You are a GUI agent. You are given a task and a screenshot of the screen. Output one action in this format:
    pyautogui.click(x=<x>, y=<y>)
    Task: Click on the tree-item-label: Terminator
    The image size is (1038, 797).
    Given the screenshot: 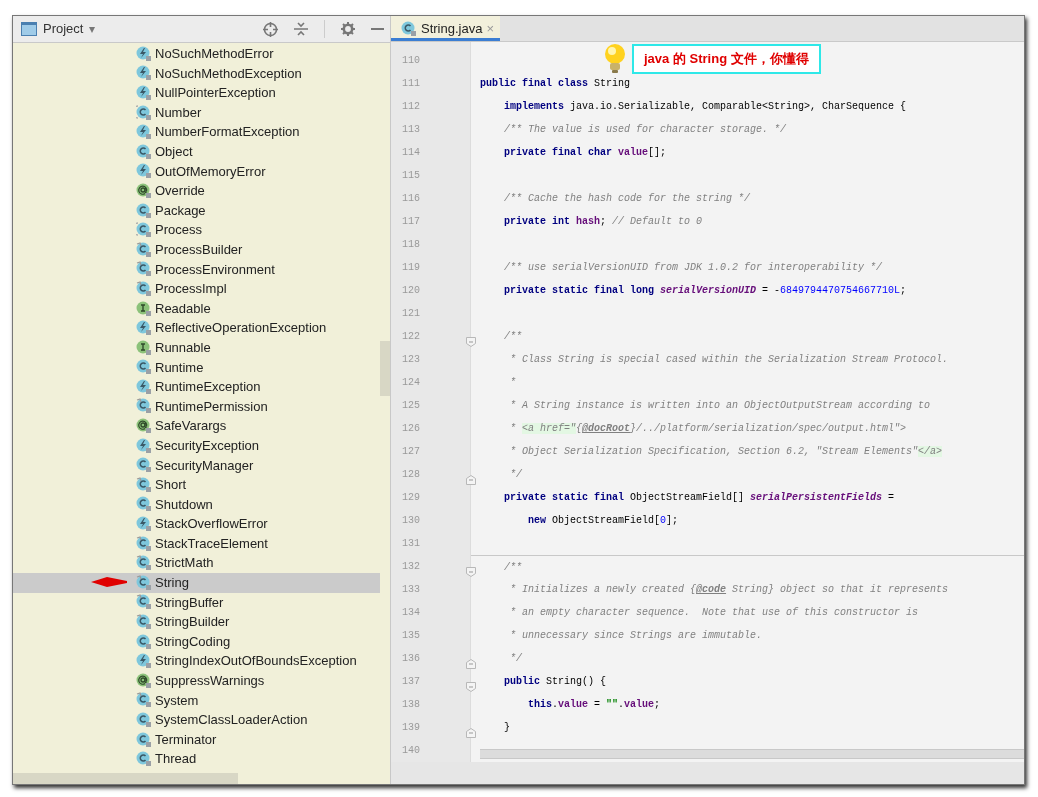 What is the action you would take?
    pyautogui.click(x=186, y=739)
    